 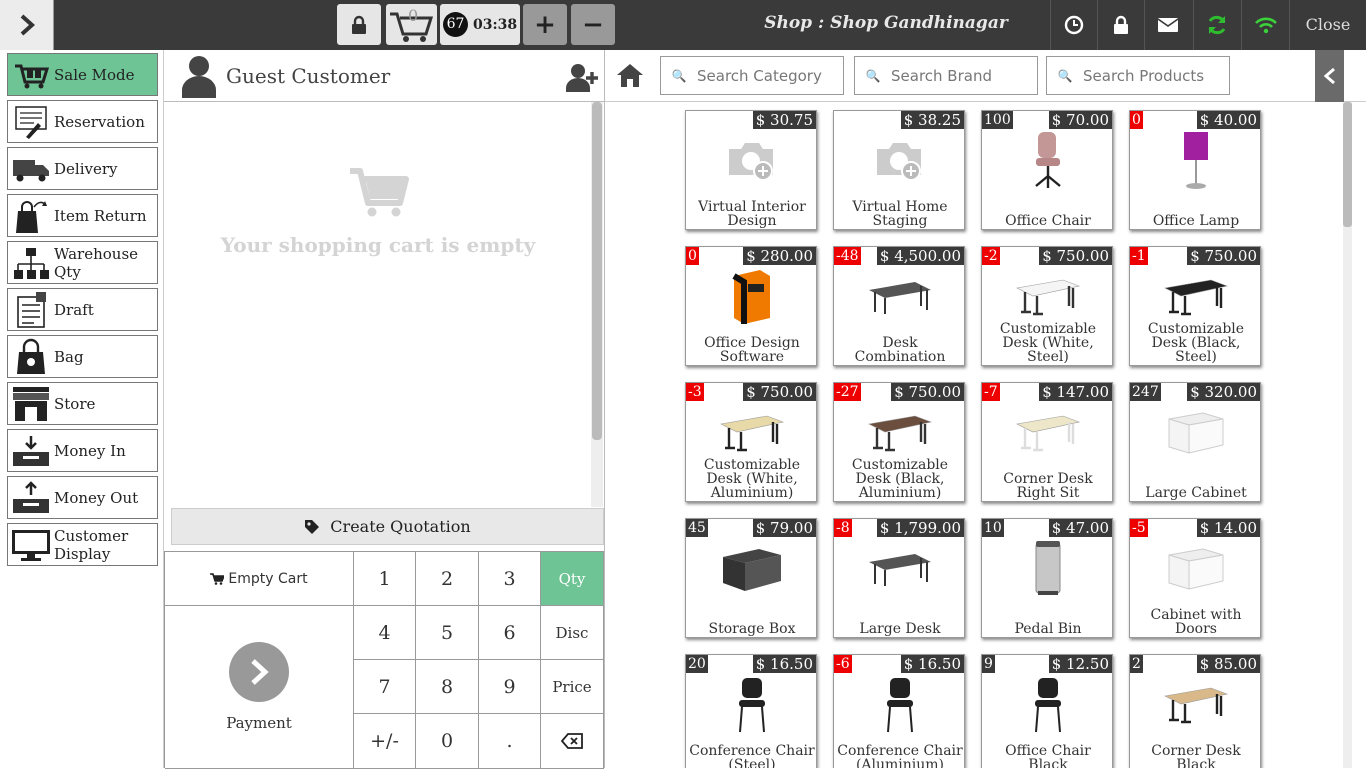 I want to click on product-card: $ 16.50 20 Conference Chair (Steel), so click(x=751, y=711).